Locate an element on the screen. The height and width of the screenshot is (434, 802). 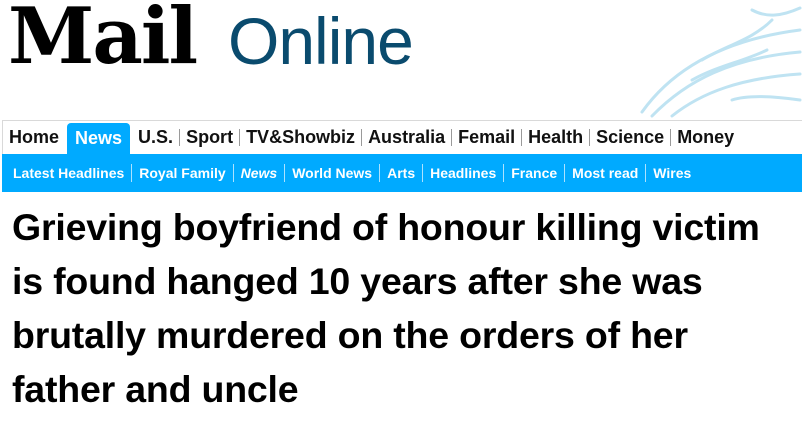
nav-femail: Femail is located at coordinates (486, 137).